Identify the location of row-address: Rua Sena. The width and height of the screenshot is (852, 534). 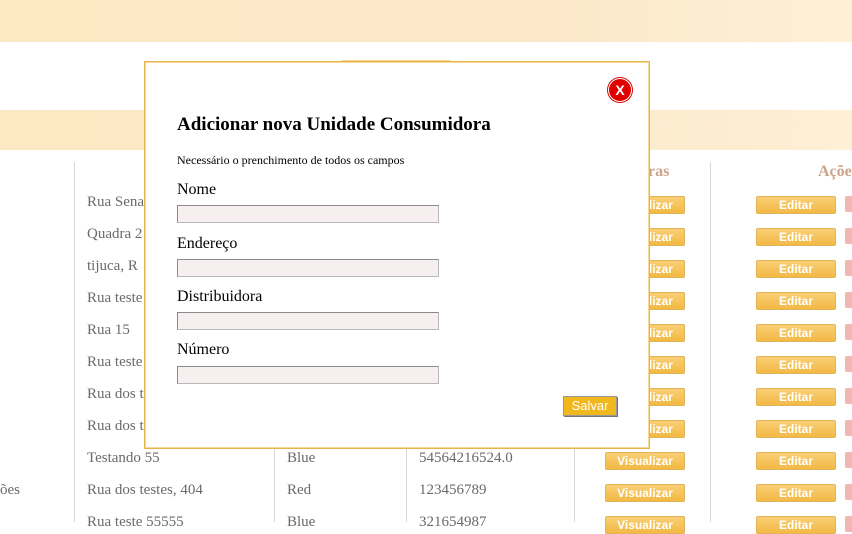
(116, 202).